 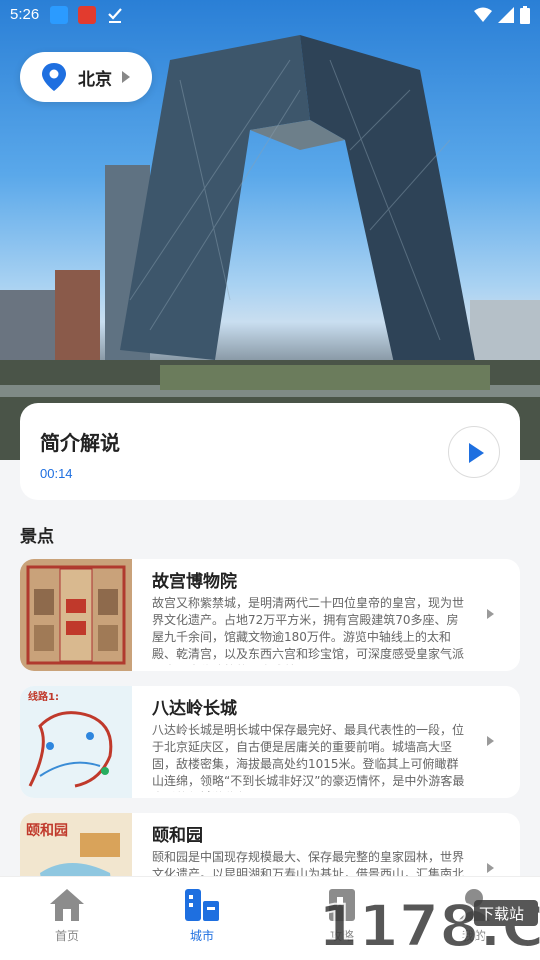 What do you see at coordinates (270, 16) in the screenshot?
I see `status-bar: 5:26` at bounding box center [270, 16].